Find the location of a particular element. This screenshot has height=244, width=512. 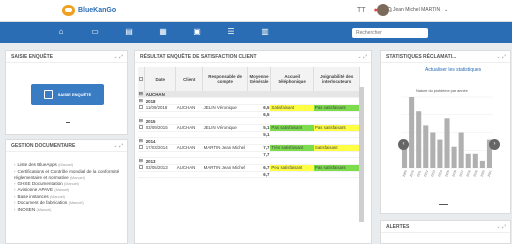

list-item: › Liste des BlueApps (Manuel) is located at coordinates (70, 165).